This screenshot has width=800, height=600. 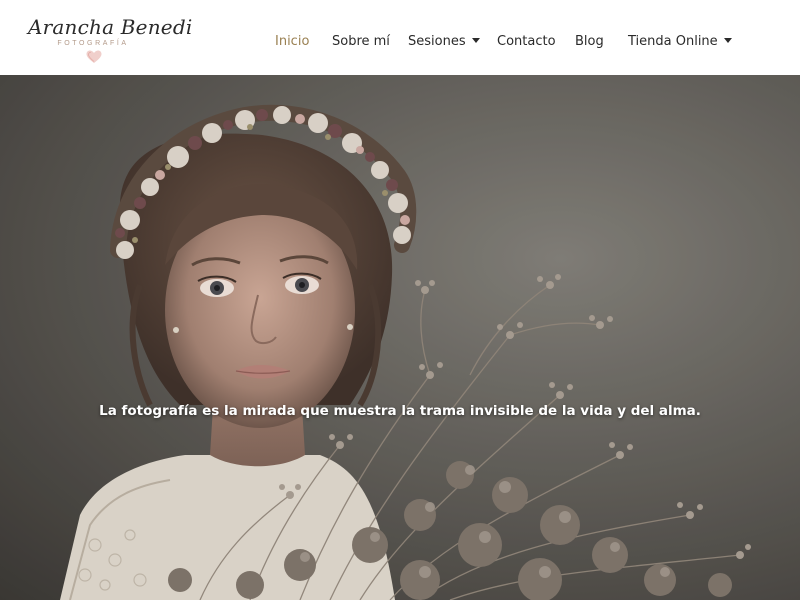 I want to click on nav-item-inicio: Inicio, so click(x=292, y=42).